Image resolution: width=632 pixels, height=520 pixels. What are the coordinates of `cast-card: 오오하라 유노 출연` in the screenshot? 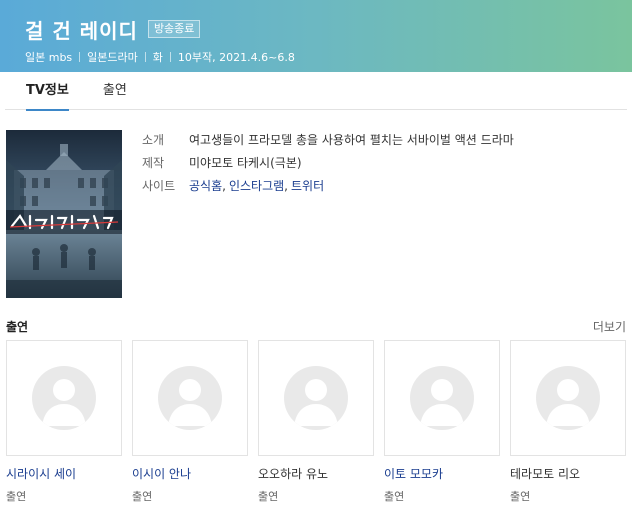 It's located at (316, 422).